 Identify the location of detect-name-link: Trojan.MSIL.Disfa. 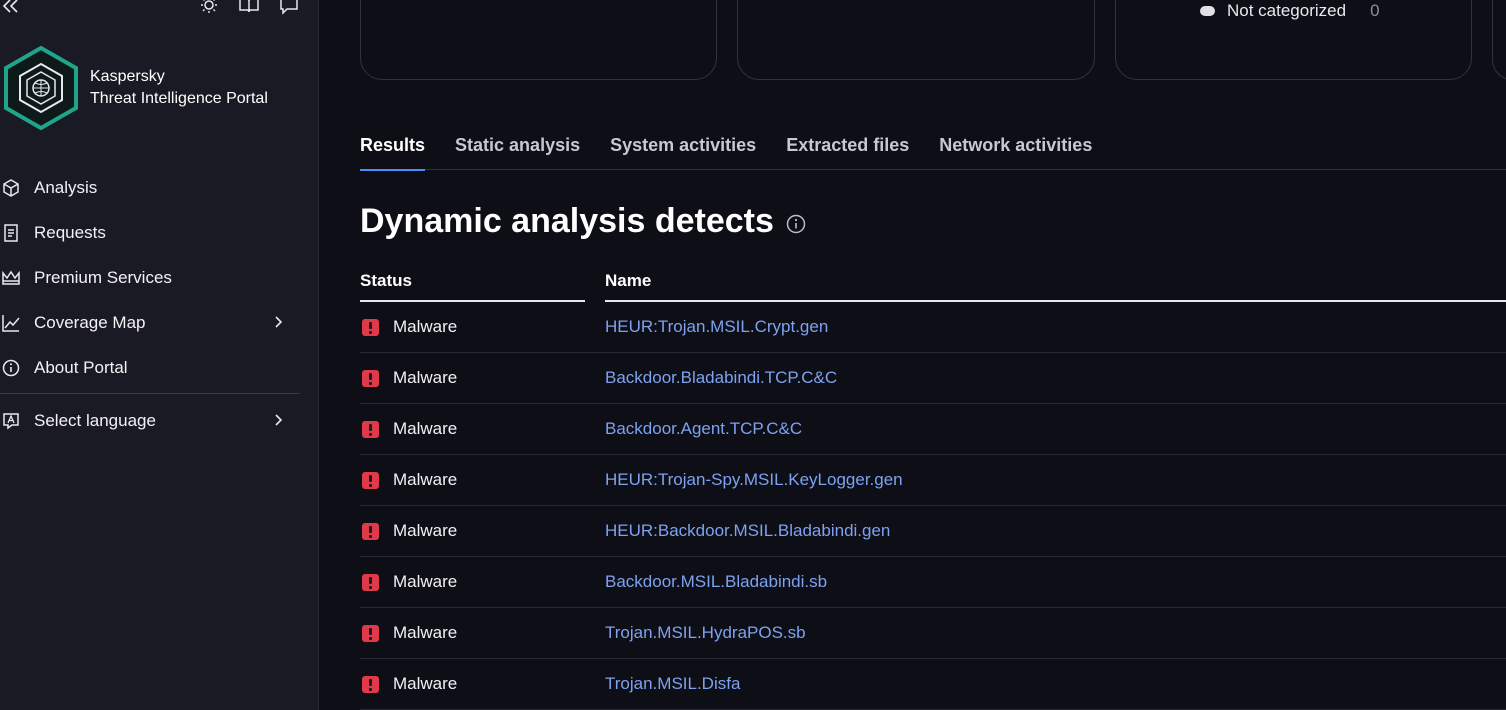
(672, 684).